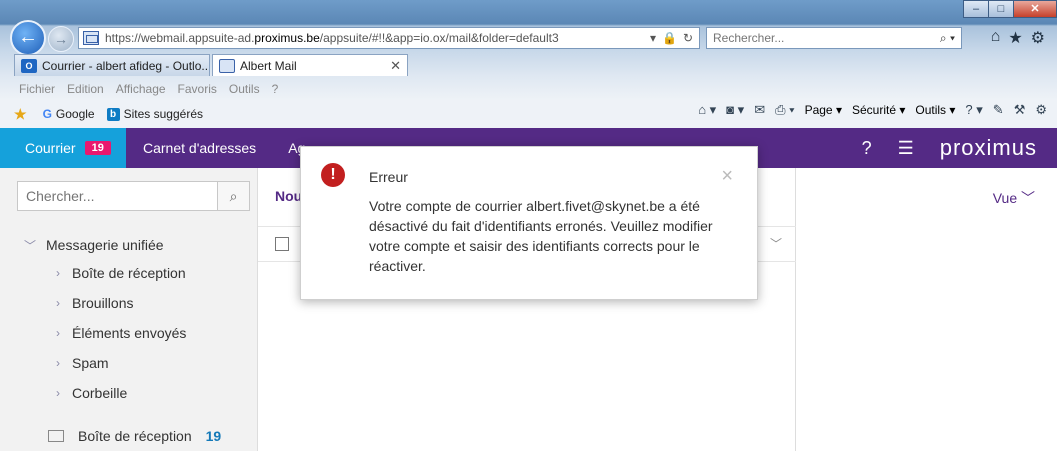 This screenshot has width=1057, height=451. What do you see at coordinates (935, 110) in the screenshot?
I see `tools-menu: Outils ▾` at bounding box center [935, 110].